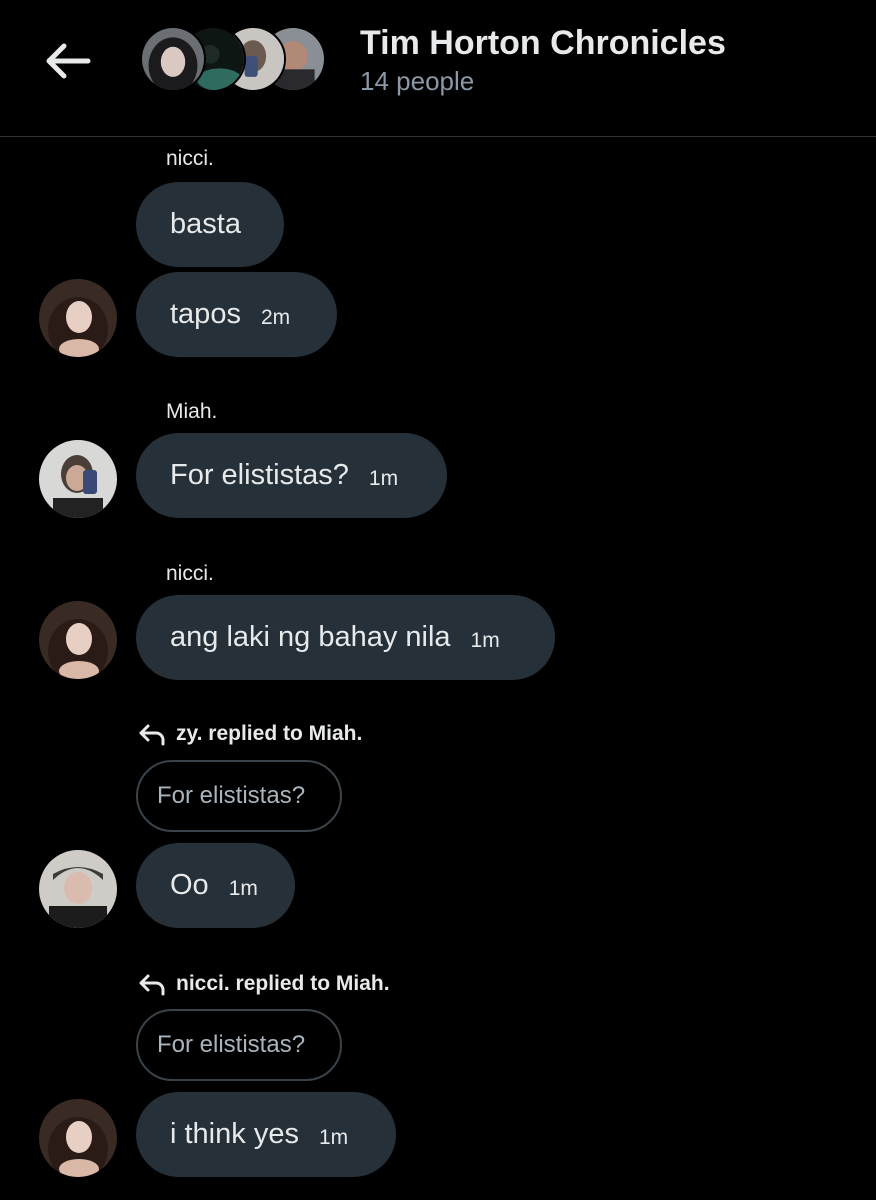 The height and width of the screenshot is (1200, 876). I want to click on message-text: basta, so click(205, 224).